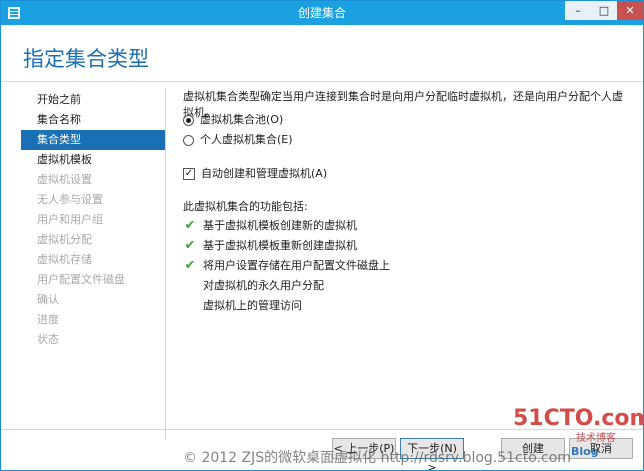  I want to click on site-logo-subtitle: 技术博客, so click(596, 438).